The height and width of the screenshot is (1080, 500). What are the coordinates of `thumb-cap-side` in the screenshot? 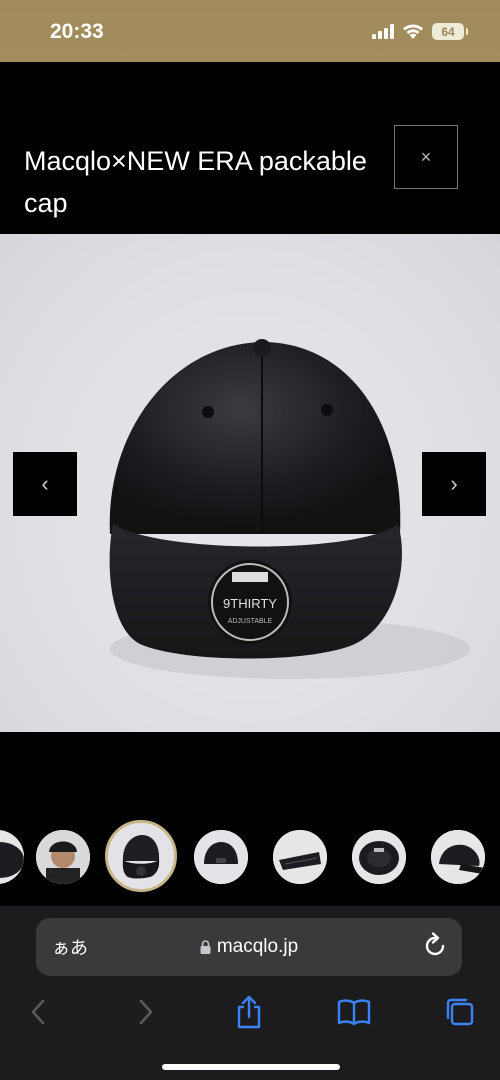 It's located at (458, 857).